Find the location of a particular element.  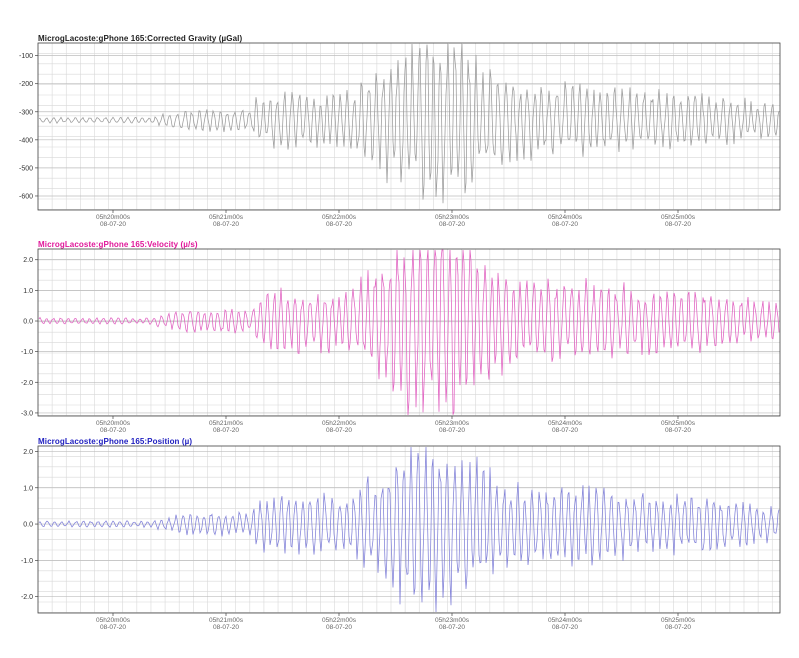

y-tick-label: -400 is located at coordinates (26, 140).